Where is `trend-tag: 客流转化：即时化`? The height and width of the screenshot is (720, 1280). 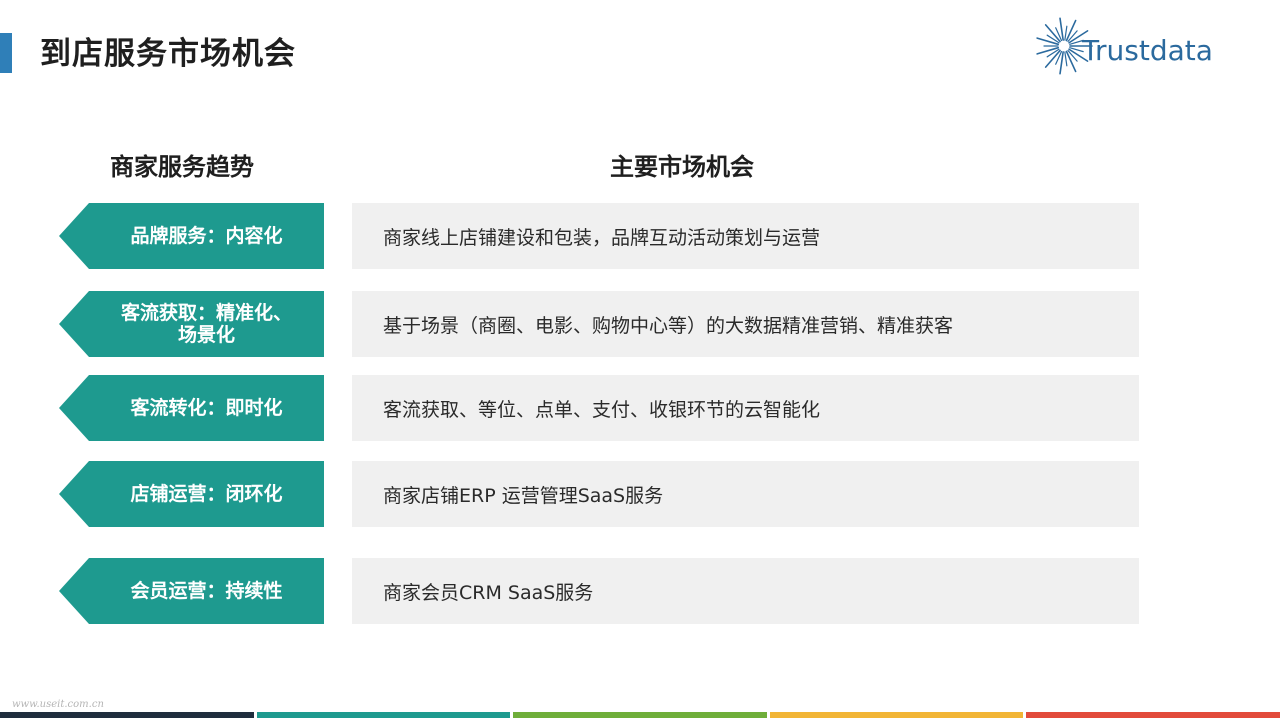 trend-tag: 客流转化：即时化 is located at coordinates (191, 408).